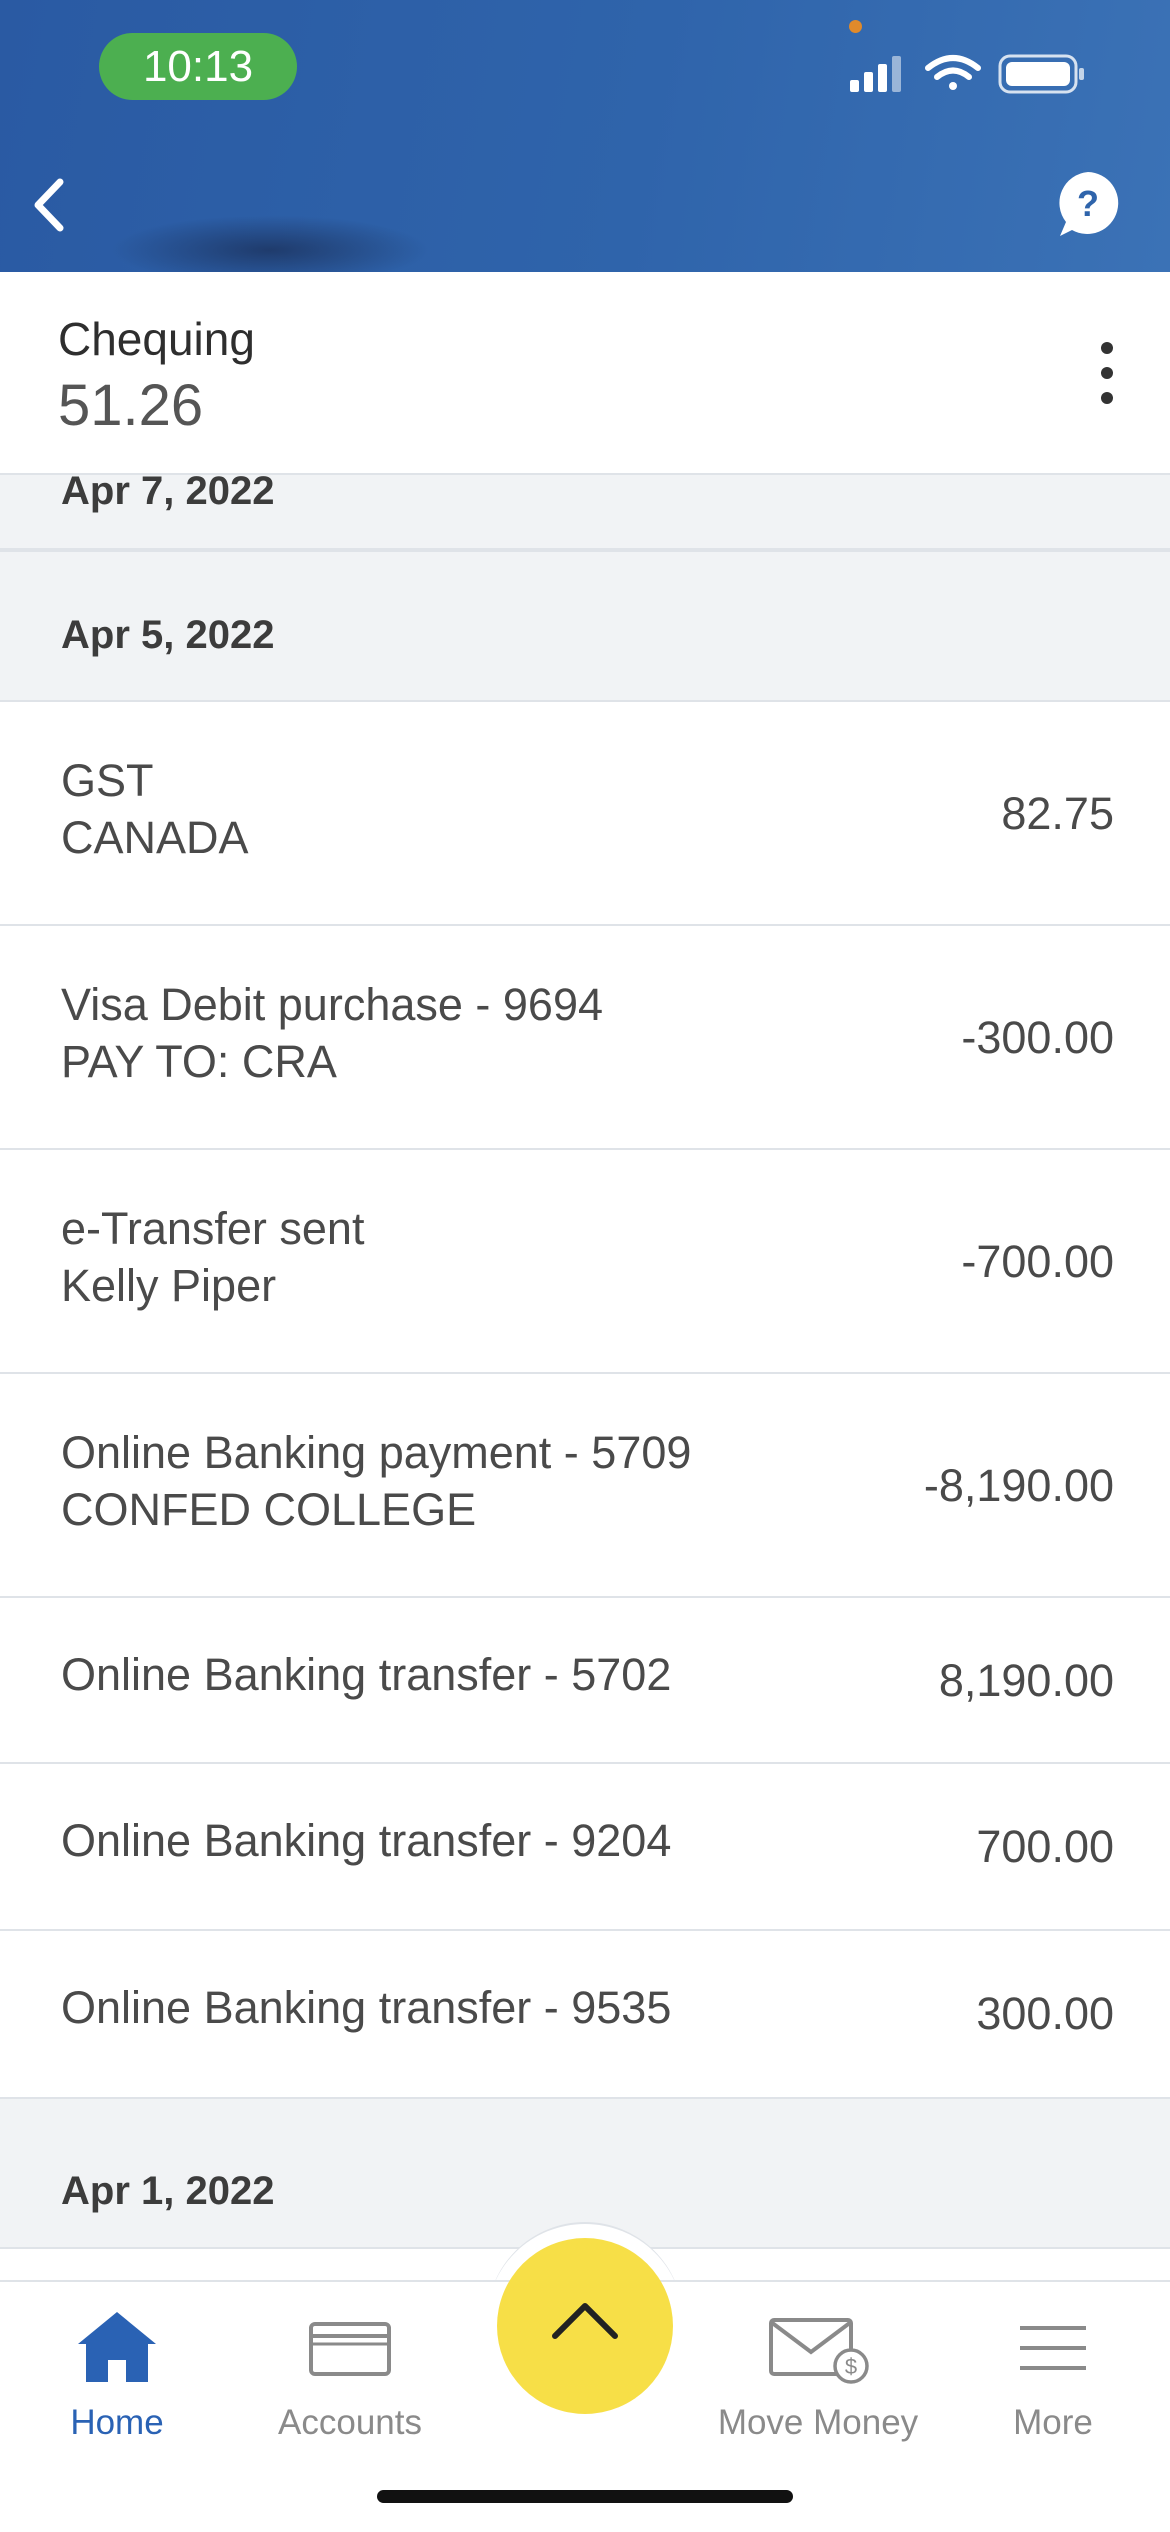 Image resolution: width=1170 pixels, height=2532 pixels. I want to click on transaction-description: Online Banking transfer - 5702, so click(366, 1674).